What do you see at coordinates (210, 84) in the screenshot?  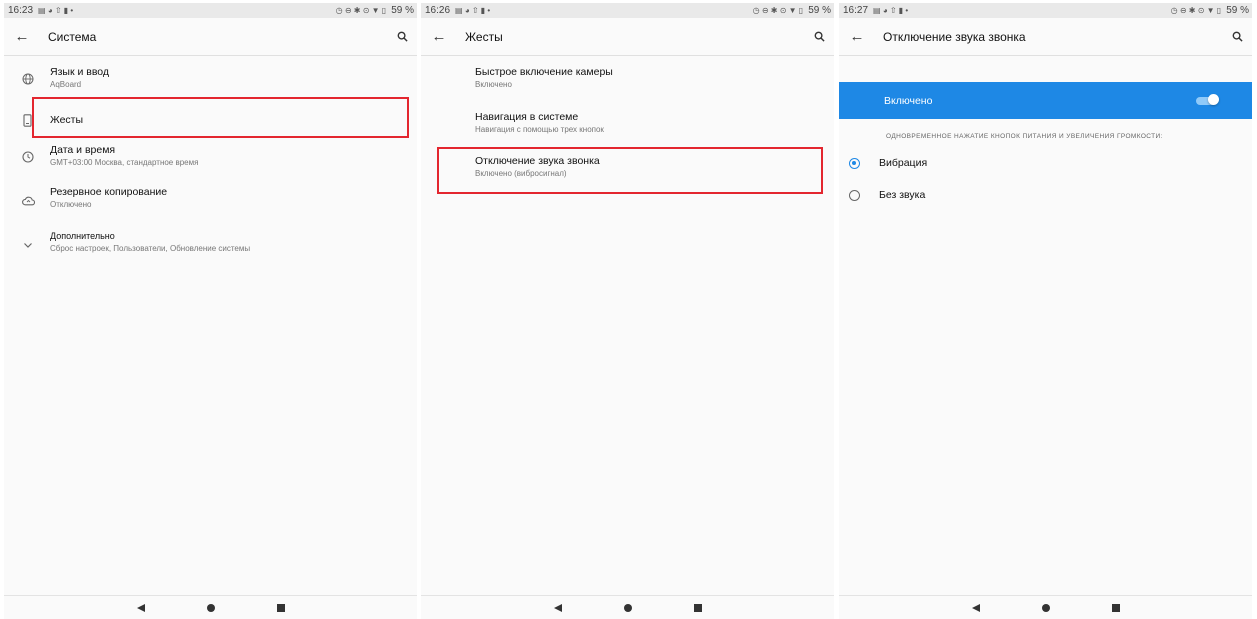 I see `list-item-language: Язык и ввод AqBoard` at bounding box center [210, 84].